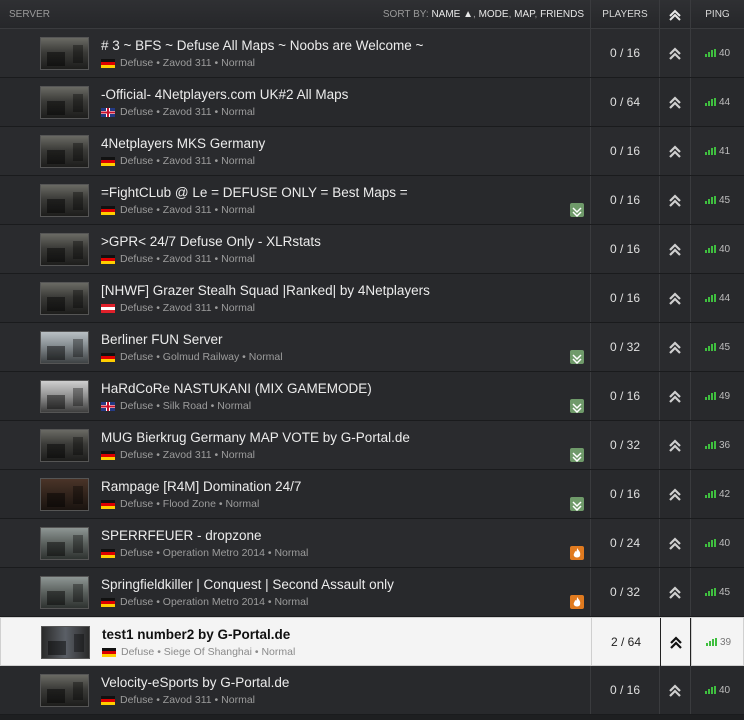  I want to click on sort-option-mode: MODE, so click(494, 14).